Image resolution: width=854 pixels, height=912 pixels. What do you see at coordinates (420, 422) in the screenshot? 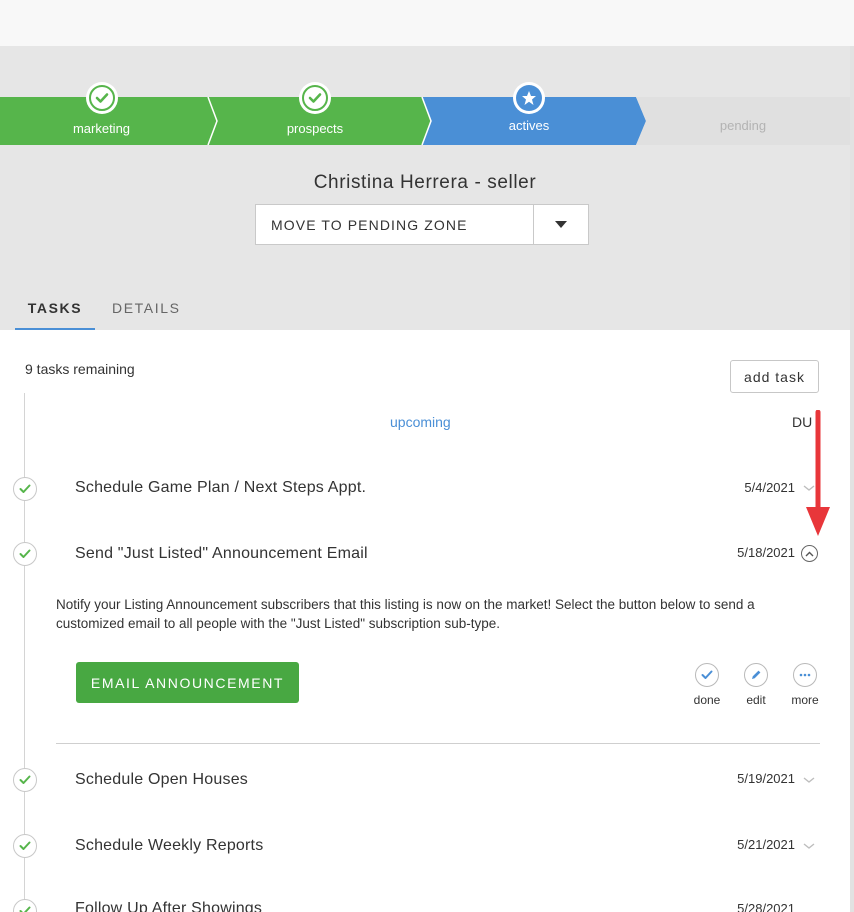
I see `upcoming-section-label: upcoming` at bounding box center [420, 422].